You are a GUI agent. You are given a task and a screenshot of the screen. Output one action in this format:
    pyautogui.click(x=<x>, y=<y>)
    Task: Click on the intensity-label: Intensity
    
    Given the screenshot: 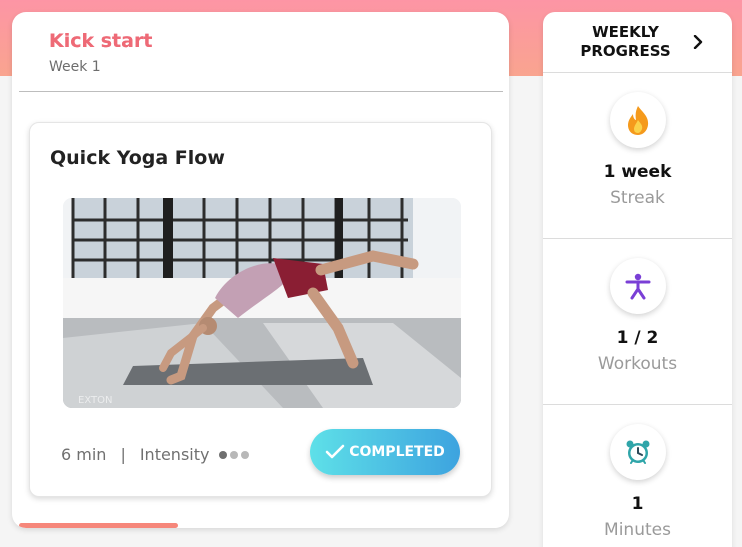 What is the action you would take?
    pyautogui.click(x=174, y=454)
    